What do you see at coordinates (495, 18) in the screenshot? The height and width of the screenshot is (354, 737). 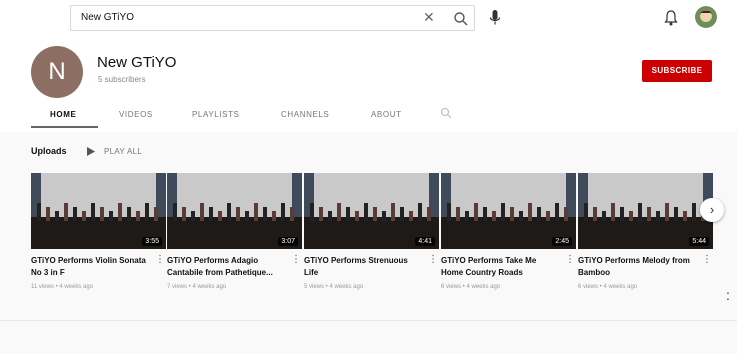 I see `microphone-icon` at bounding box center [495, 18].